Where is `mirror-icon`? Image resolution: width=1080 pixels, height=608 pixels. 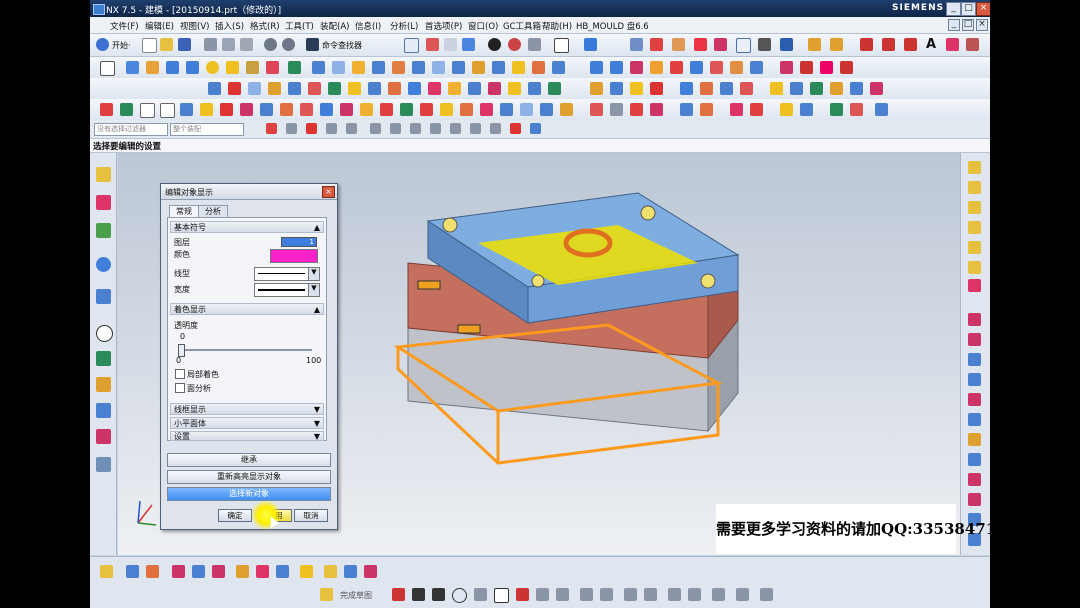 mirror-icon is located at coordinates (972, 44).